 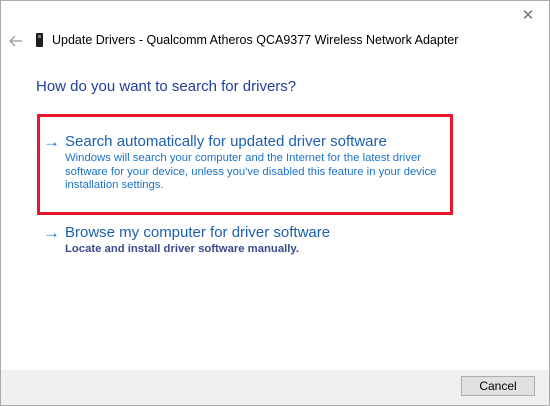 I want to click on page-heading: How do you want to search for drivers?, so click(x=166, y=86).